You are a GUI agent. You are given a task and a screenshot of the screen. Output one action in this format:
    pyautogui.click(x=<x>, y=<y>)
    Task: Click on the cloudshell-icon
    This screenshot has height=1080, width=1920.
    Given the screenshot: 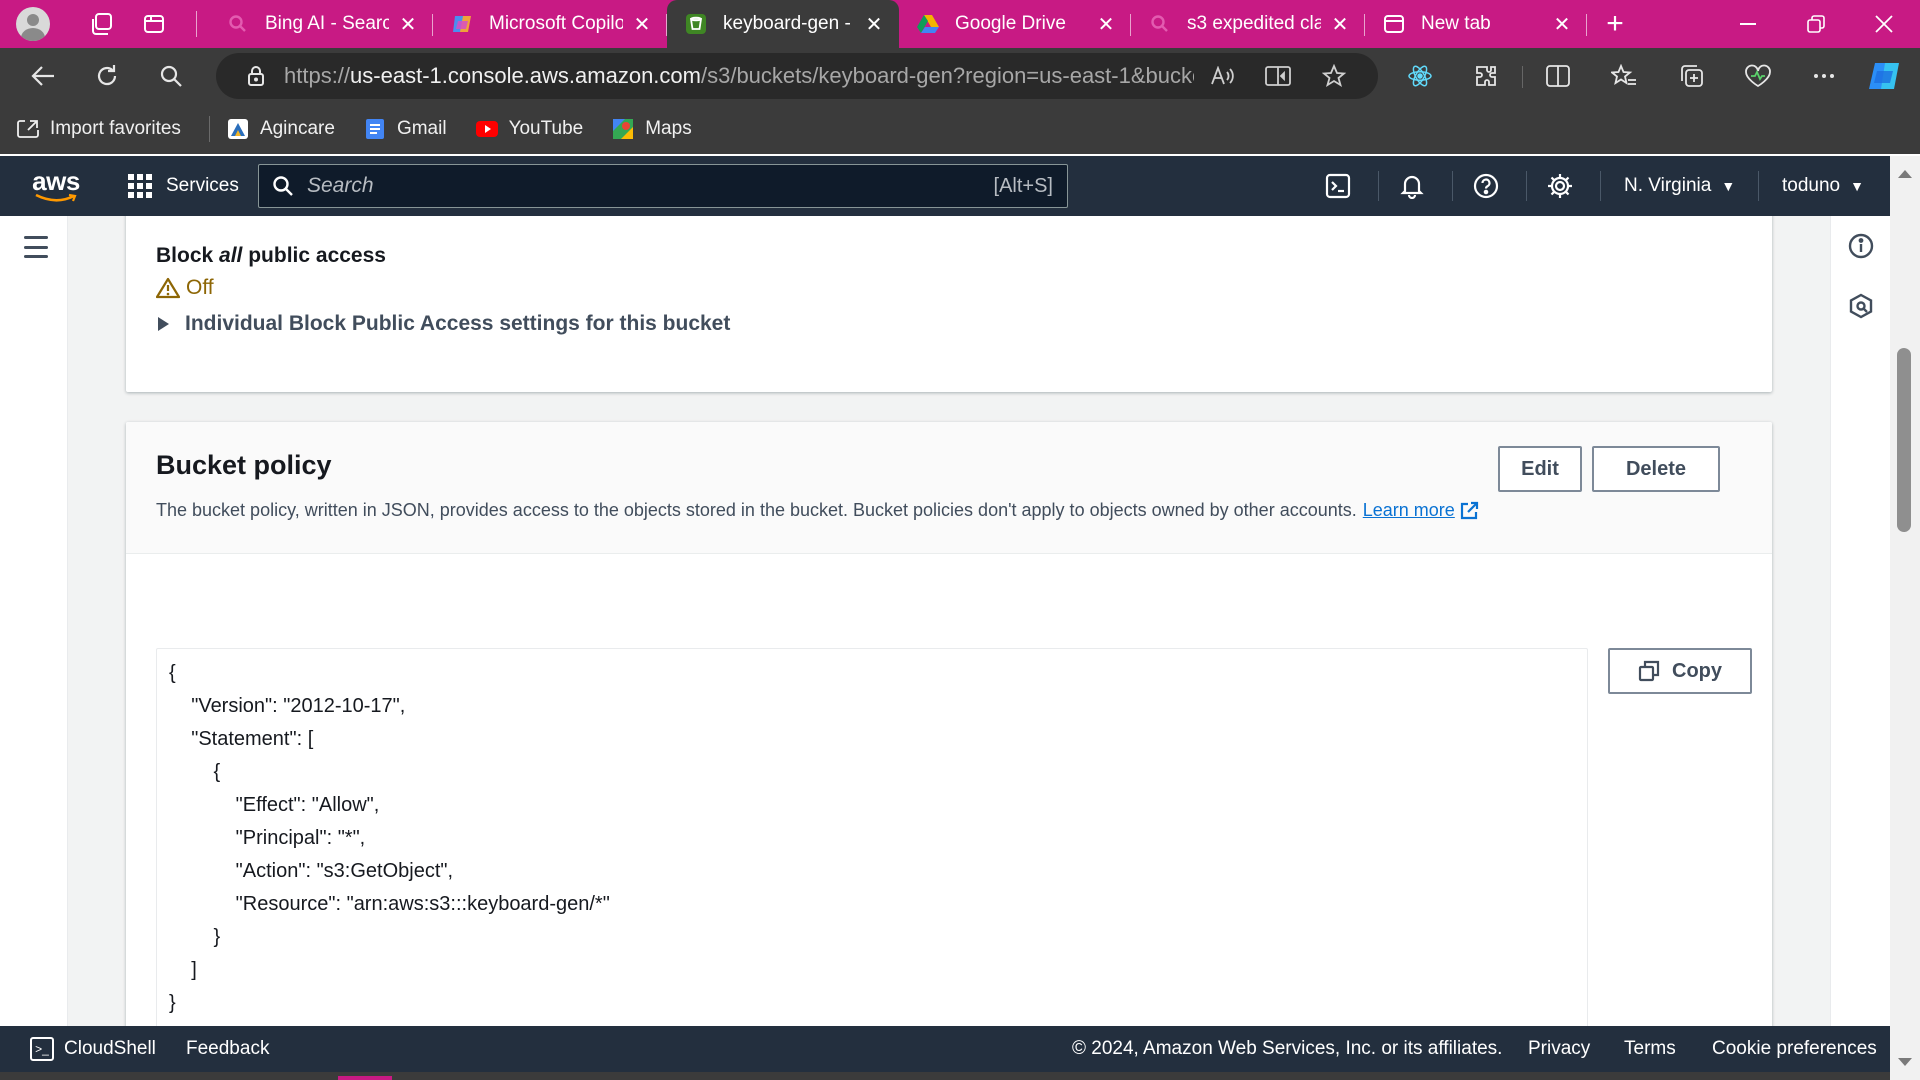 What is the action you would take?
    pyautogui.click(x=1338, y=186)
    